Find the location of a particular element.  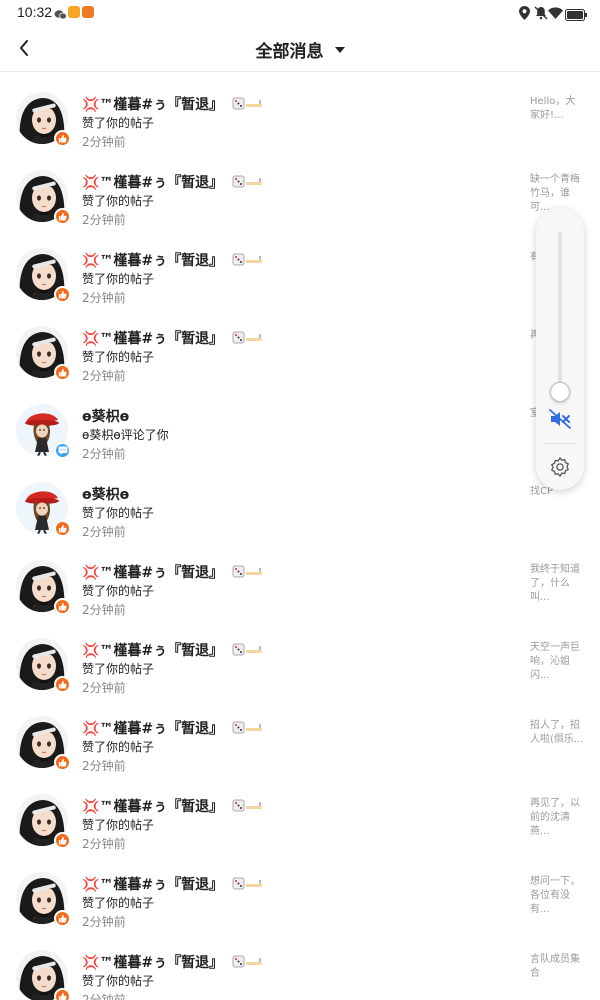

mute-toggle-button is located at coordinates (560, 419).